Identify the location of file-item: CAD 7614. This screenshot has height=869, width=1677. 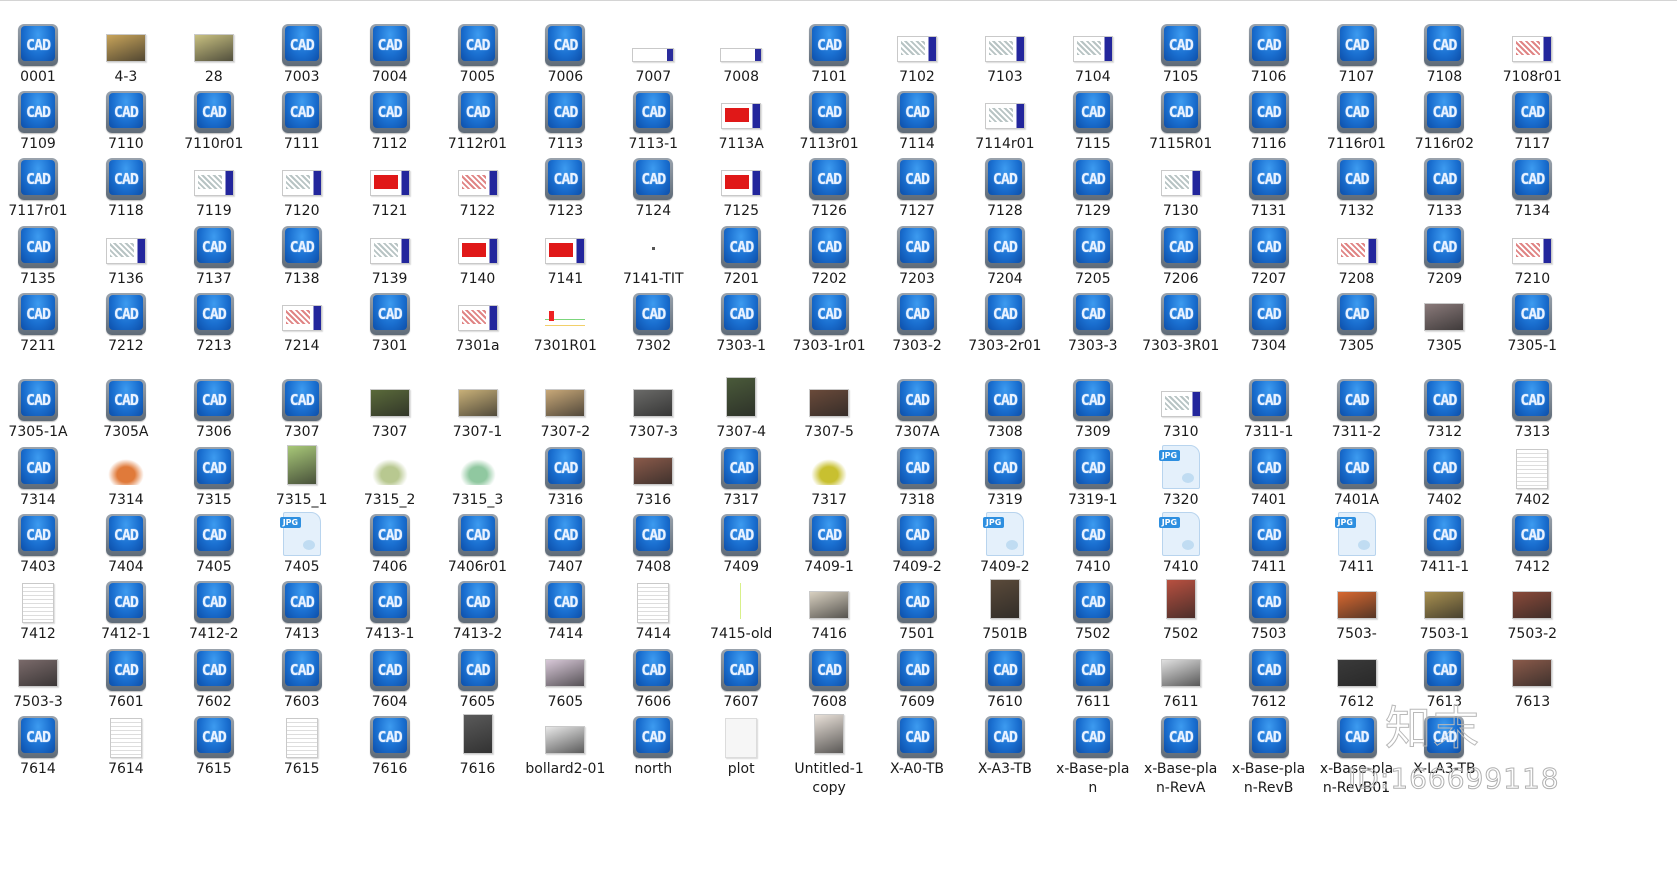
(41, 744).